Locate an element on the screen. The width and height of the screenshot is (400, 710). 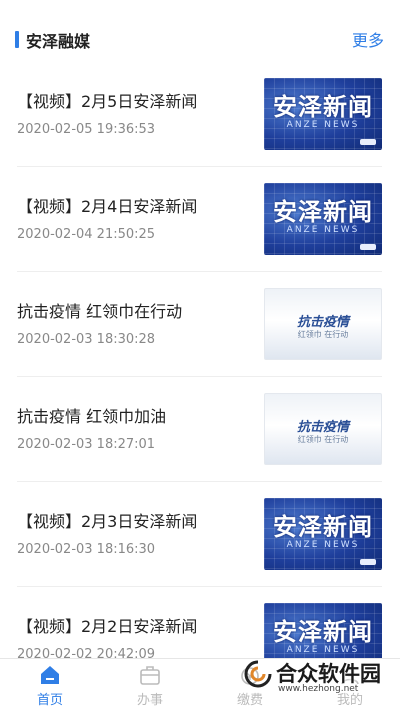
news-title: 【视频】2月5日安泽新闻 is located at coordinates (107, 101).